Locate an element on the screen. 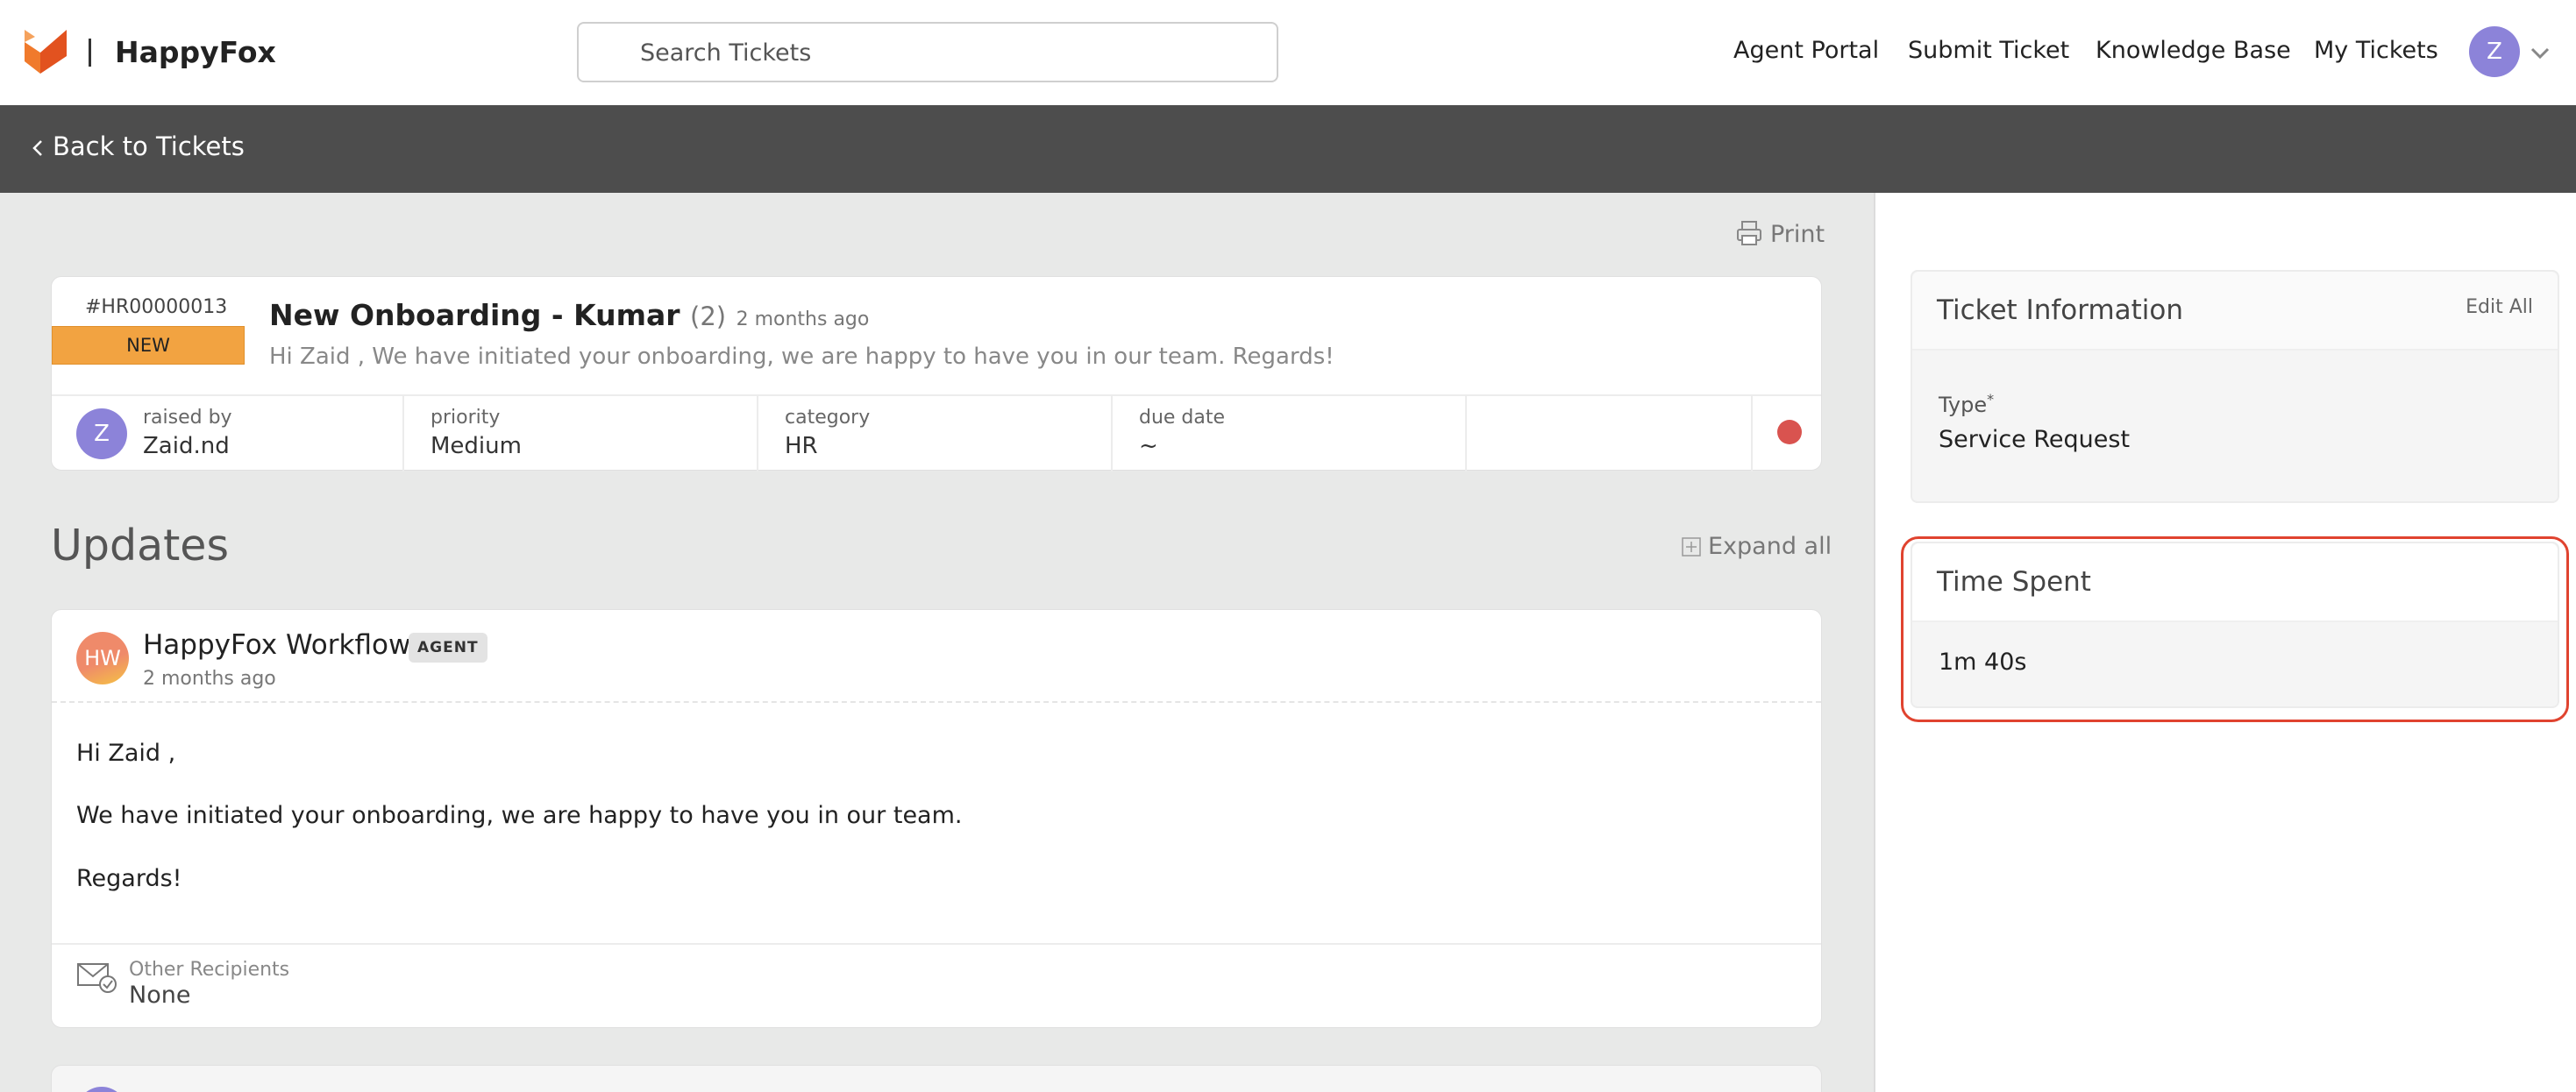 Image resolution: width=2576 pixels, height=1092 pixels. brand-name: HappyFox is located at coordinates (195, 52).